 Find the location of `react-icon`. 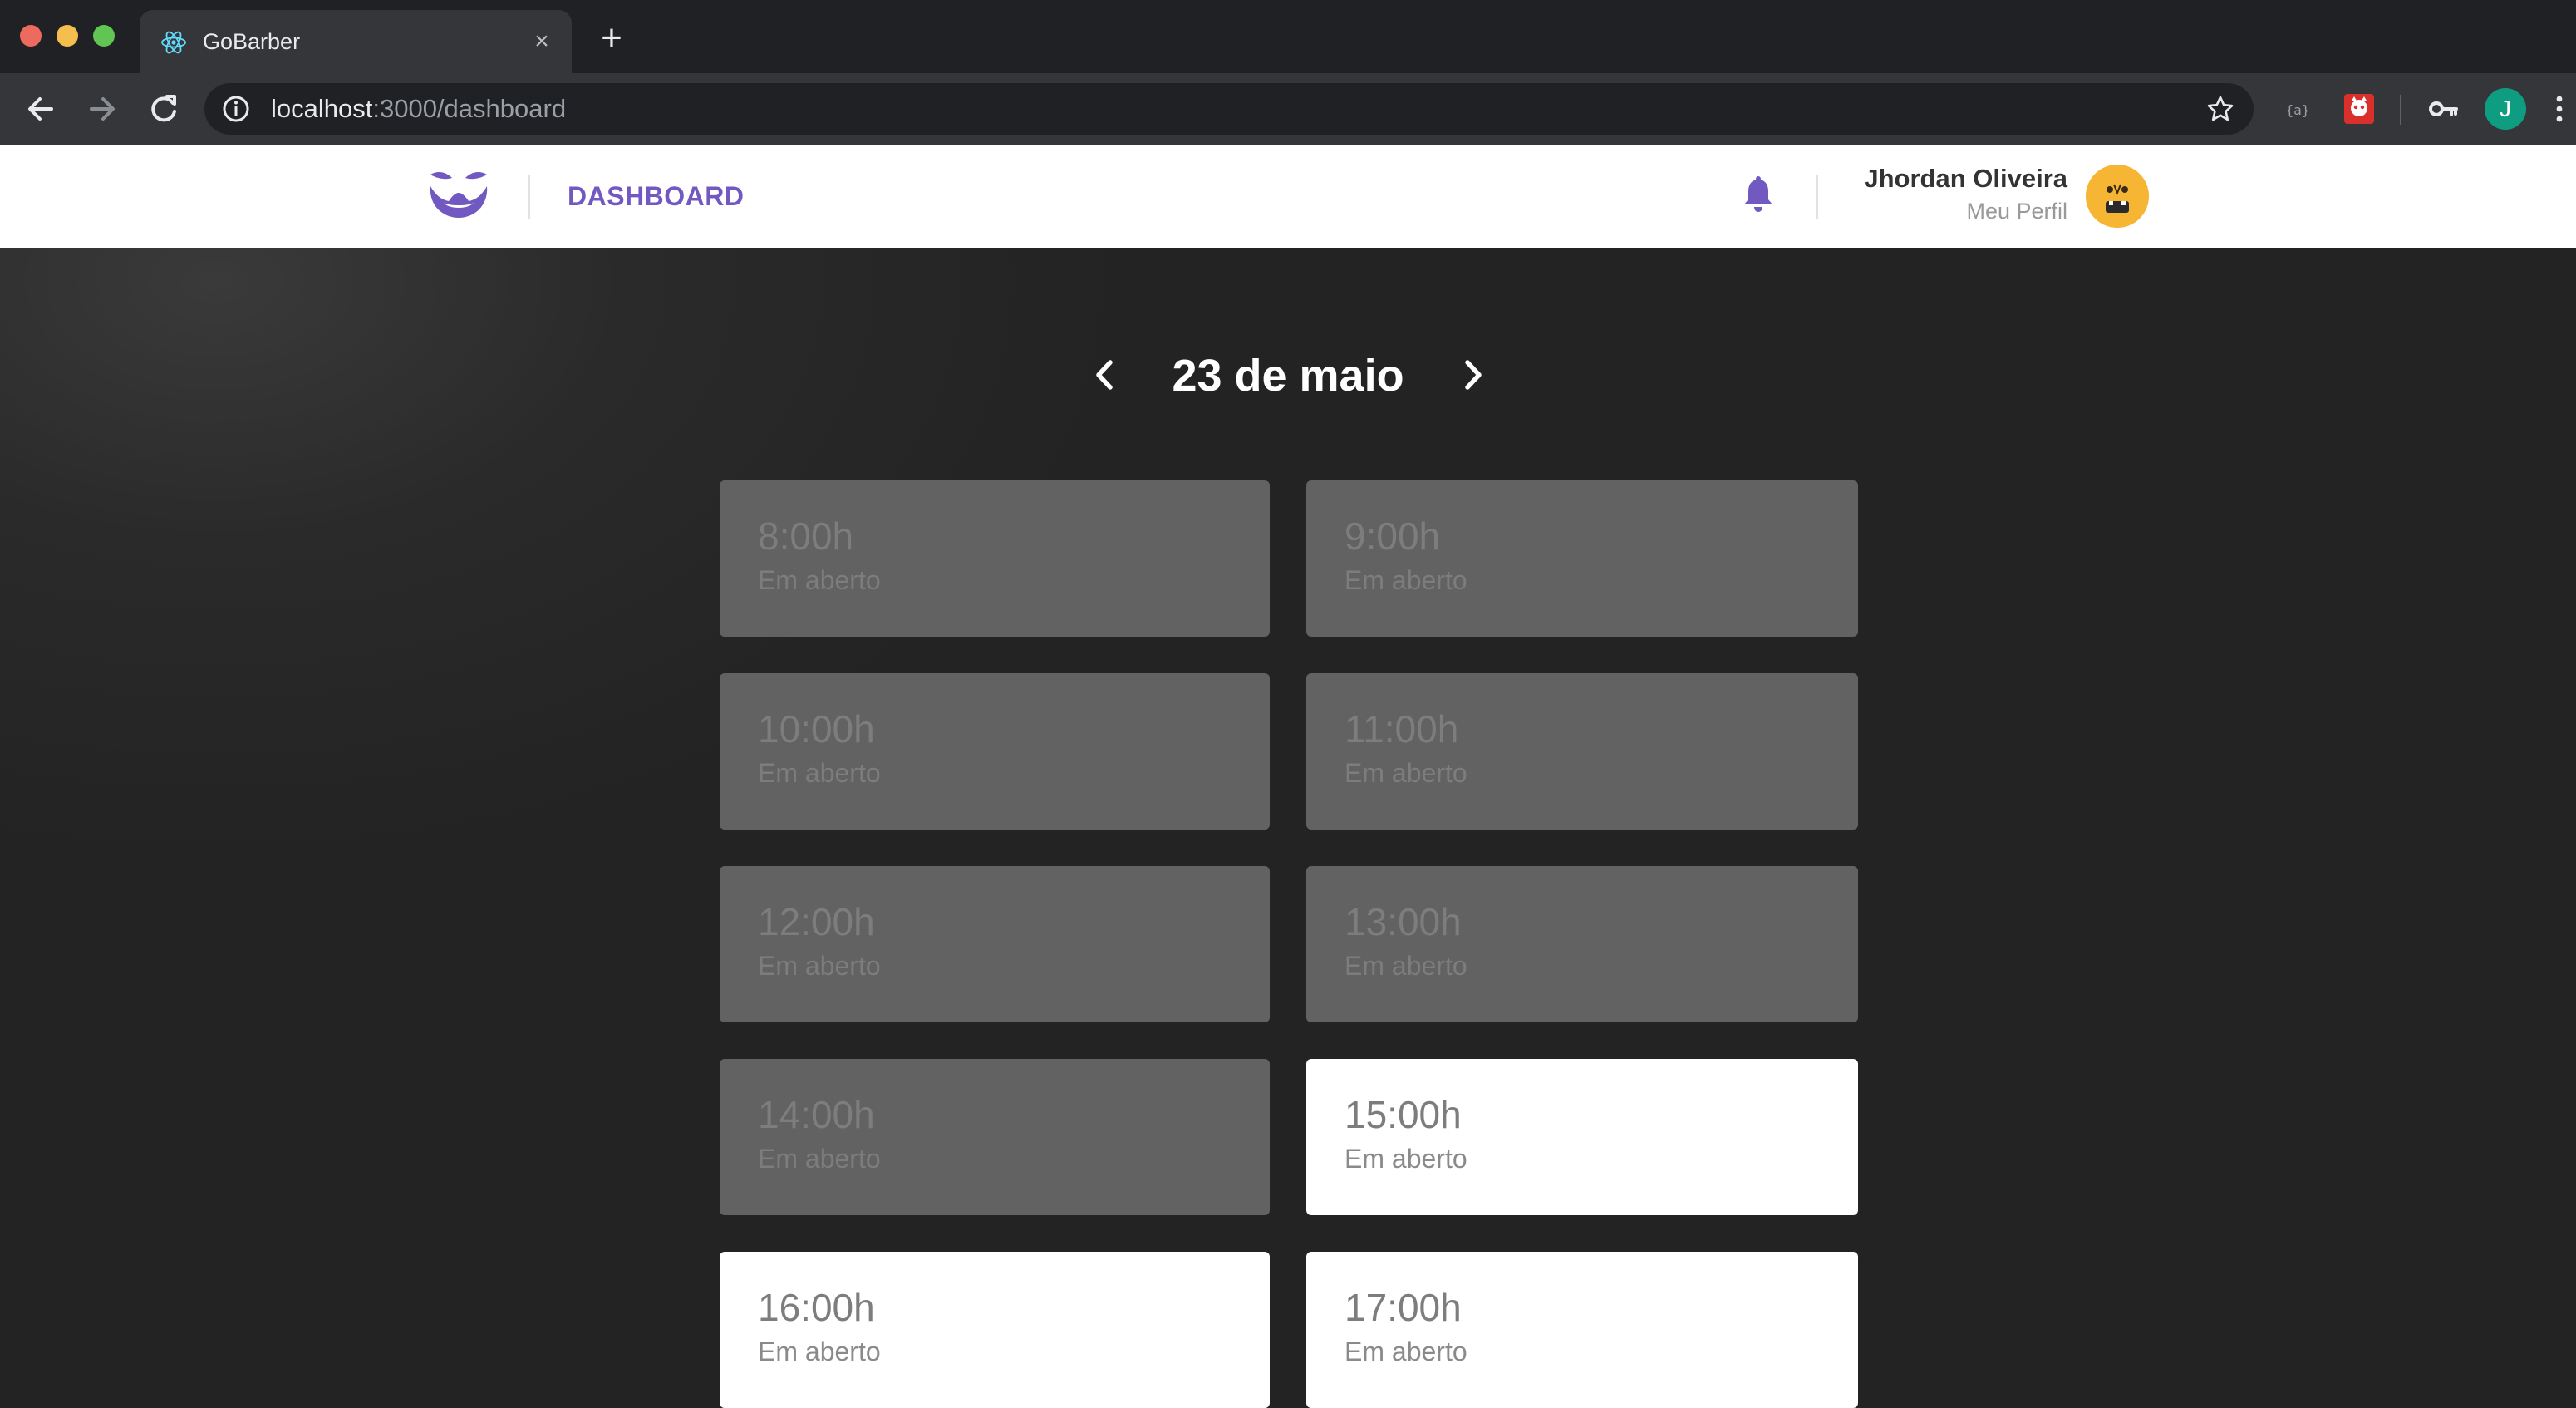

react-icon is located at coordinates (173, 42).